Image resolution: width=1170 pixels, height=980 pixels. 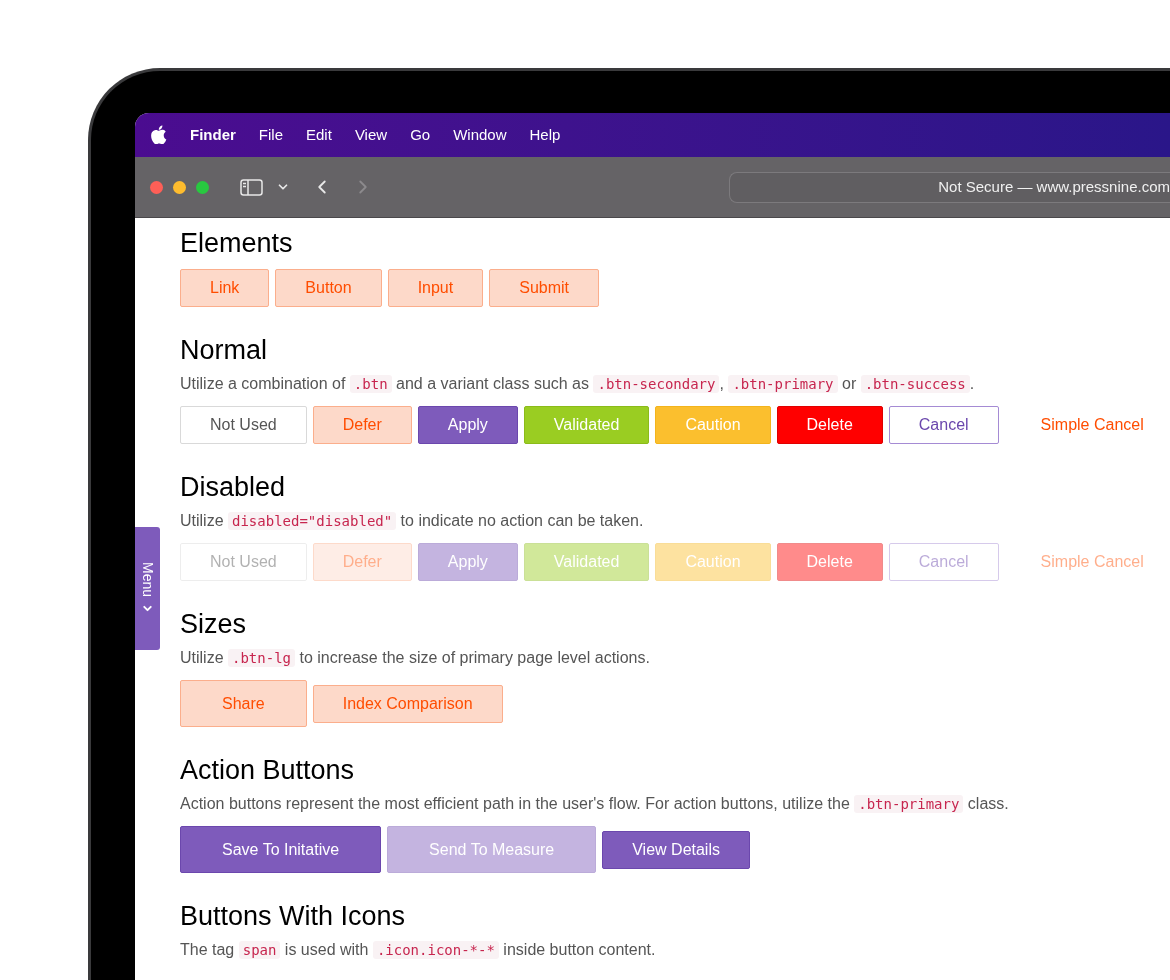 I want to click on menu-item: Help, so click(x=545, y=135).